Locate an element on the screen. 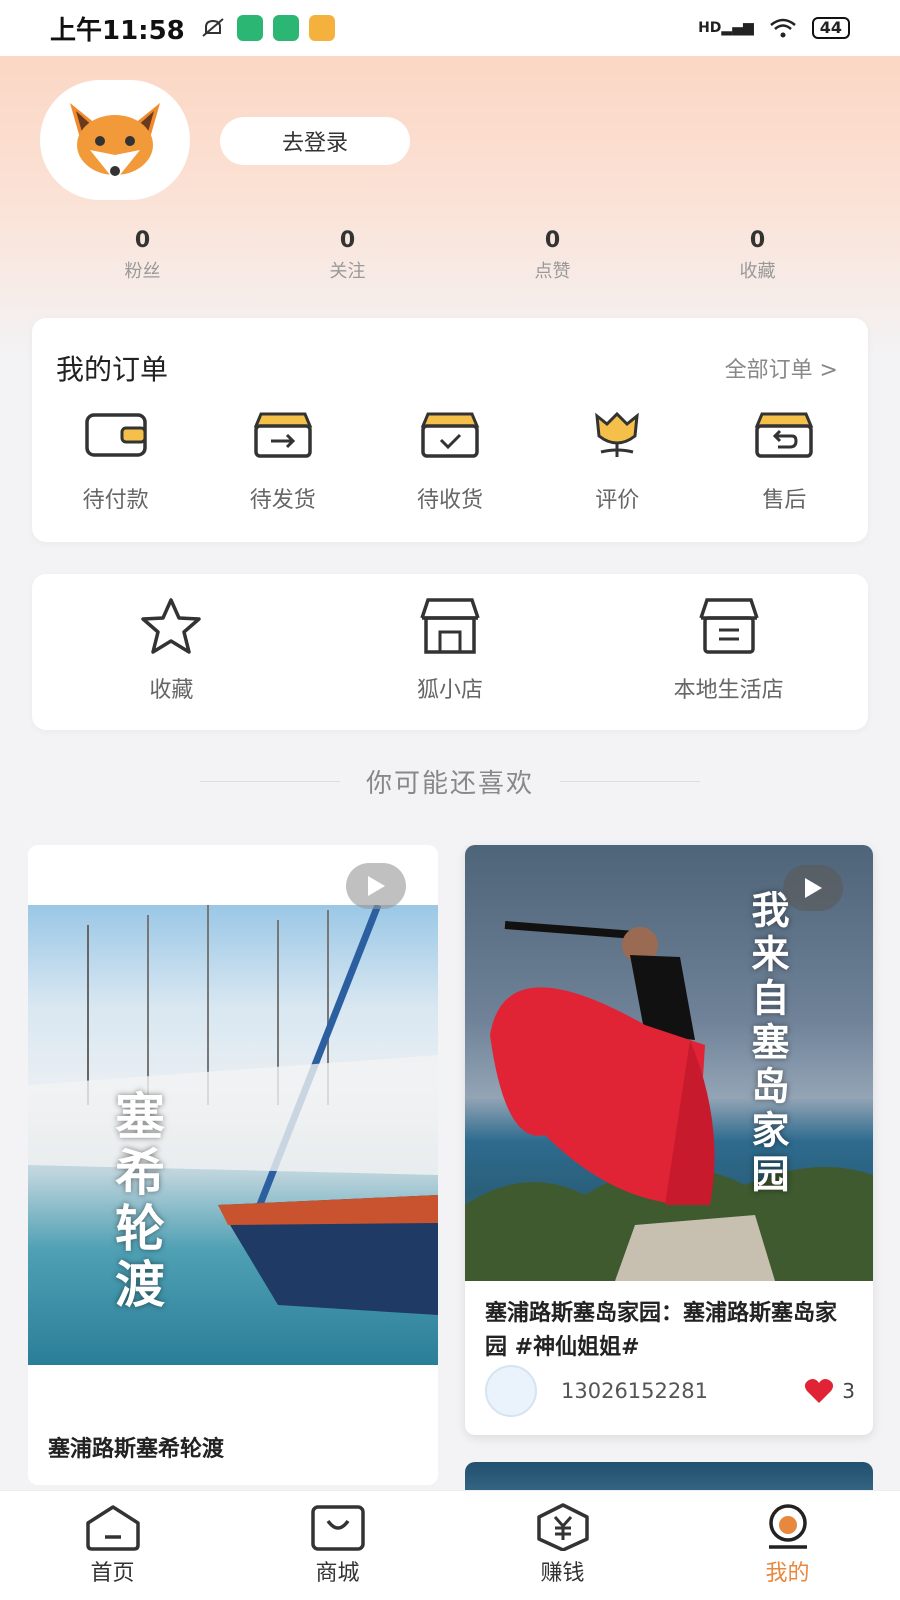 This screenshot has height=1600, width=900. order-pending-payment: 待付款 is located at coordinates (115, 462).